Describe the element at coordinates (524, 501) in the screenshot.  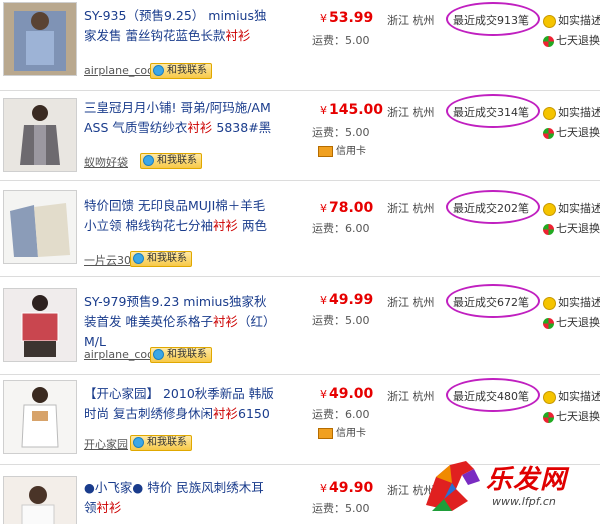
I see `watermark-url: www.lfpf.cn` at that location.